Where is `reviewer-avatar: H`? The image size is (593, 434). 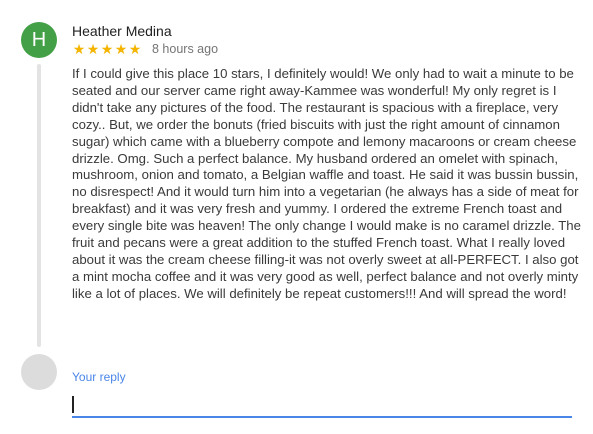 reviewer-avatar: H is located at coordinates (39, 40).